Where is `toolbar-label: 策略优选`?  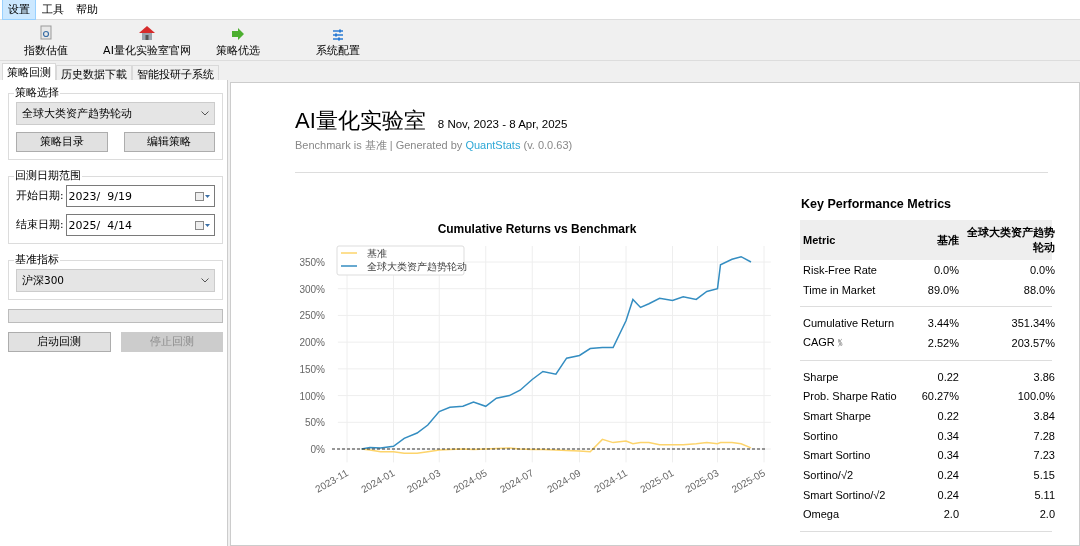
toolbar-label: 策略优选 is located at coordinates (238, 50).